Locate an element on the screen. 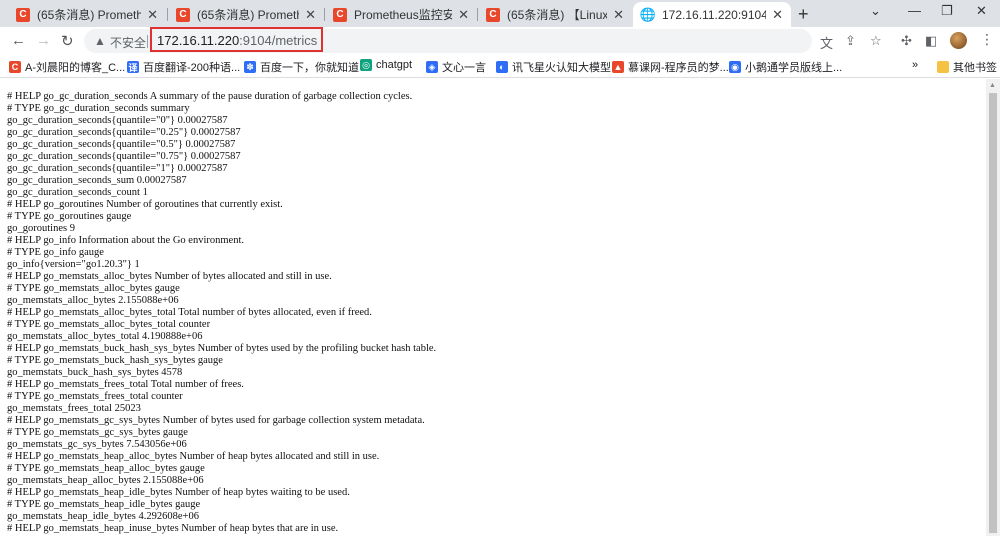 This screenshot has width=1000, height=536. url-text: 172.16.11.220:9104/metrics is located at coordinates (237, 40).